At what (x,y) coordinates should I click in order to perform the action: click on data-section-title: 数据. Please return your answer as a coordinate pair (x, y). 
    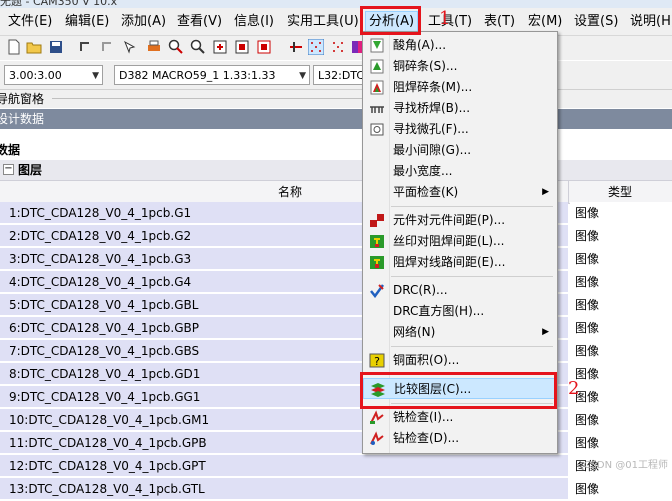
    Looking at the image, I should click on (10, 150).